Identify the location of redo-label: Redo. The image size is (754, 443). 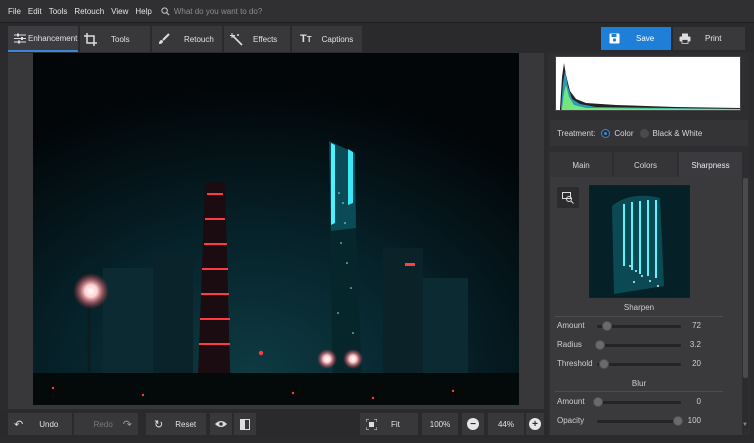
(103, 424).